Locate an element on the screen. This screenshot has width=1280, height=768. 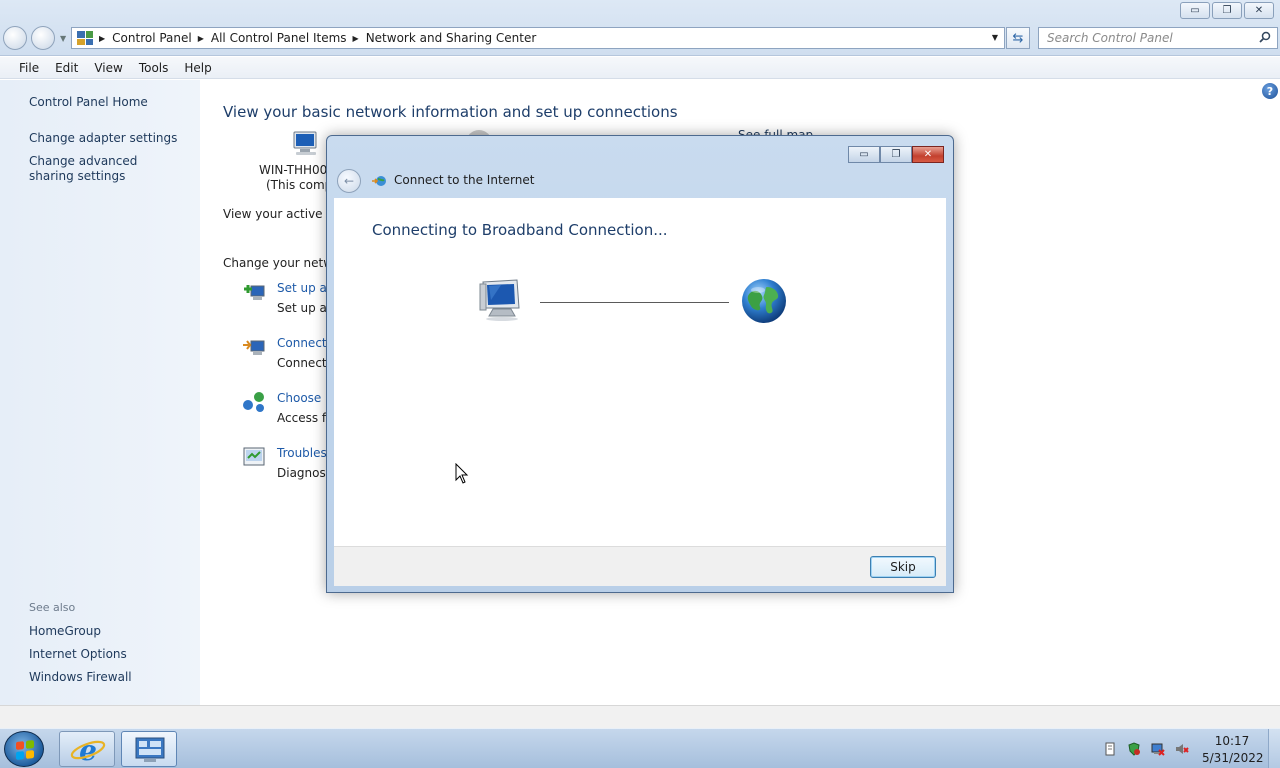
homegroup-link: HomeGroup is located at coordinates (65, 631).